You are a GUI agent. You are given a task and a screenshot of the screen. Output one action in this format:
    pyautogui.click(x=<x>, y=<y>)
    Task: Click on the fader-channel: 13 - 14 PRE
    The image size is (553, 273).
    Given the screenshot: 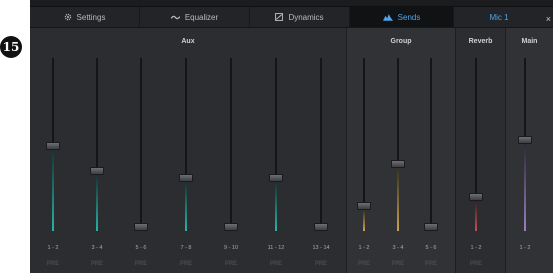 What is the action you would take?
    pyautogui.click(x=321, y=150)
    